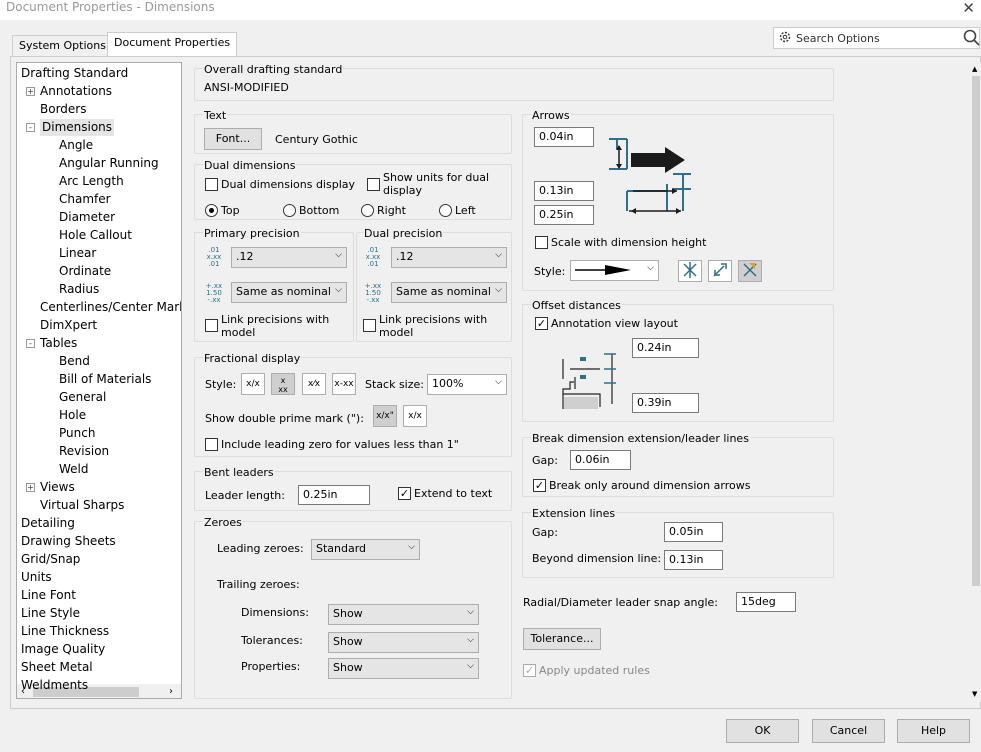 The image size is (981, 752). What do you see at coordinates (603, 270) in the screenshot?
I see `arrow-style-preview-icon` at bounding box center [603, 270].